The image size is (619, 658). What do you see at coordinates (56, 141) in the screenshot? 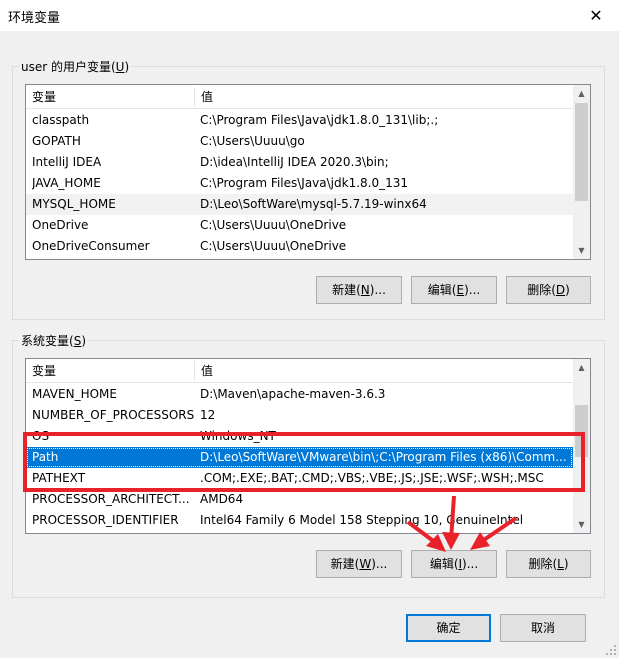
I see `var-name: GOPATH` at bounding box center [56, 141].